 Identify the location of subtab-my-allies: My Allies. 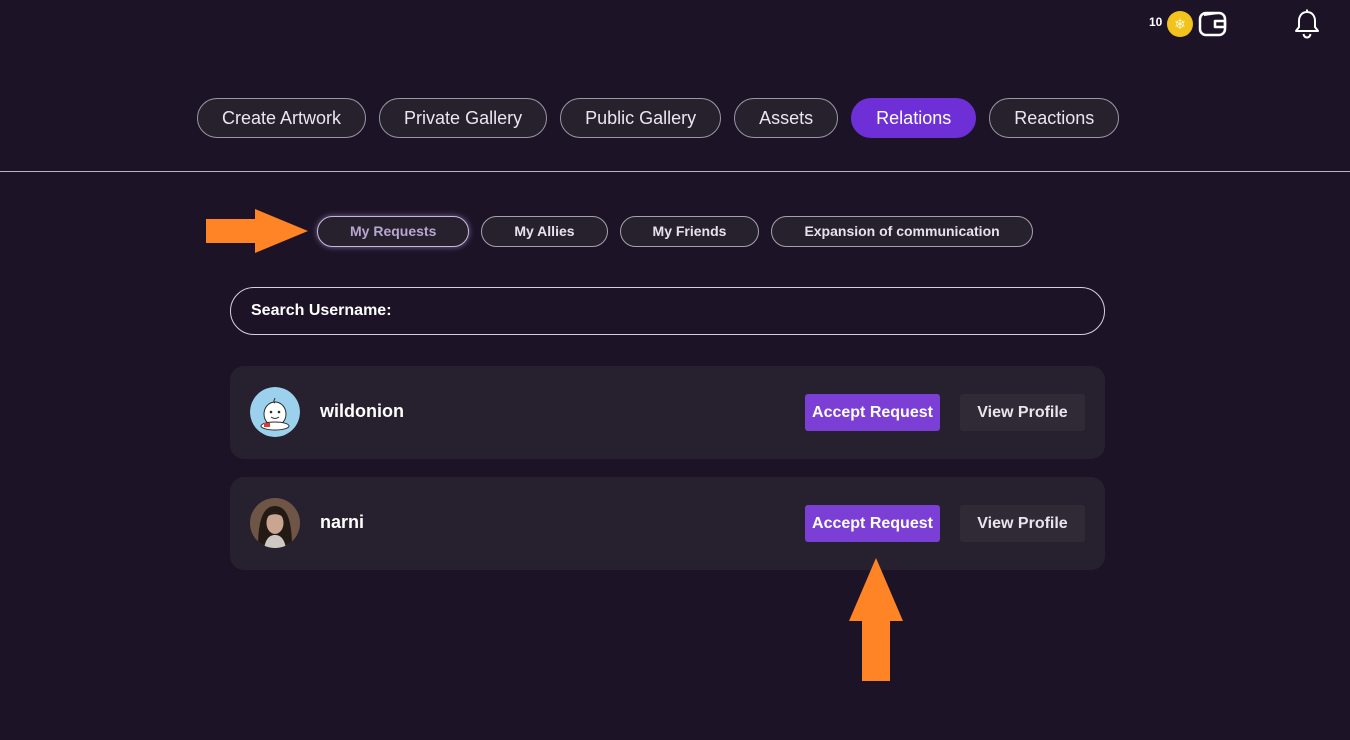
(544, 231).